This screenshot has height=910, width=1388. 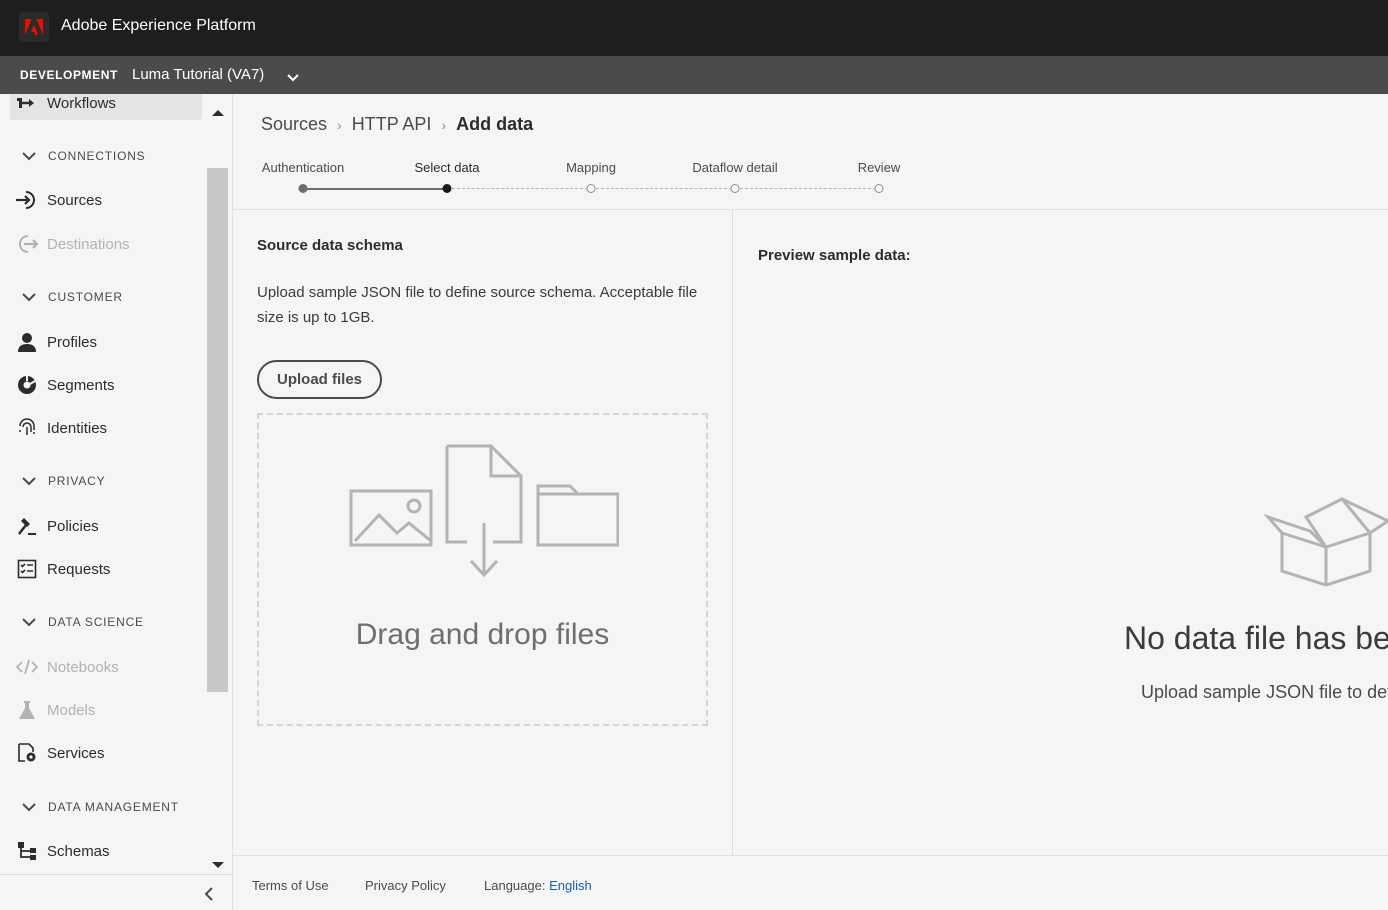 I want to click on sidebar-item-requests: Requests, so click(x=106, y=569).